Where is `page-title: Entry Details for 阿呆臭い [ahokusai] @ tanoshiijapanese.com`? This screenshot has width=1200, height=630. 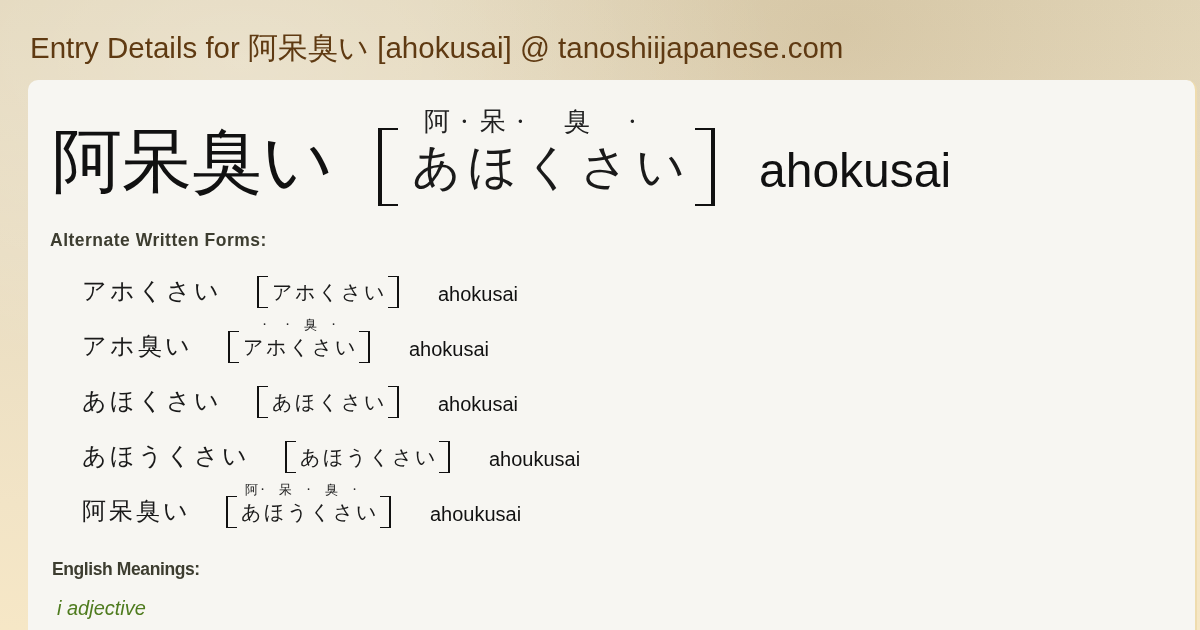 page-title: Entry Details for 阿呆臭い [ahokusai] @ tanoshiijapanese.com is located at coordinates (437, 48).